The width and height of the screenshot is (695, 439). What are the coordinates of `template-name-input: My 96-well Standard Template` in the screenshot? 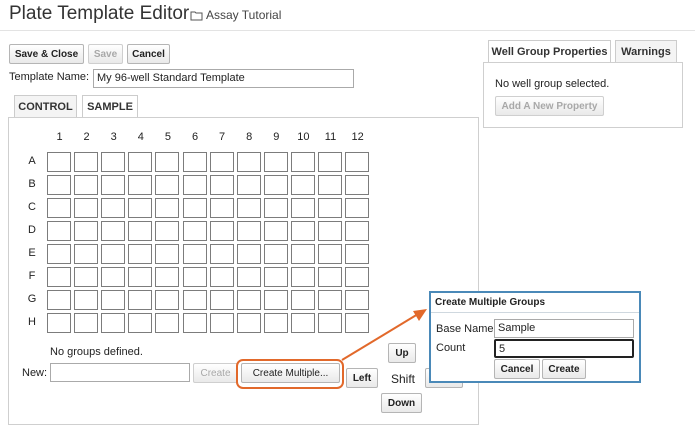 It's located at (223, 78).